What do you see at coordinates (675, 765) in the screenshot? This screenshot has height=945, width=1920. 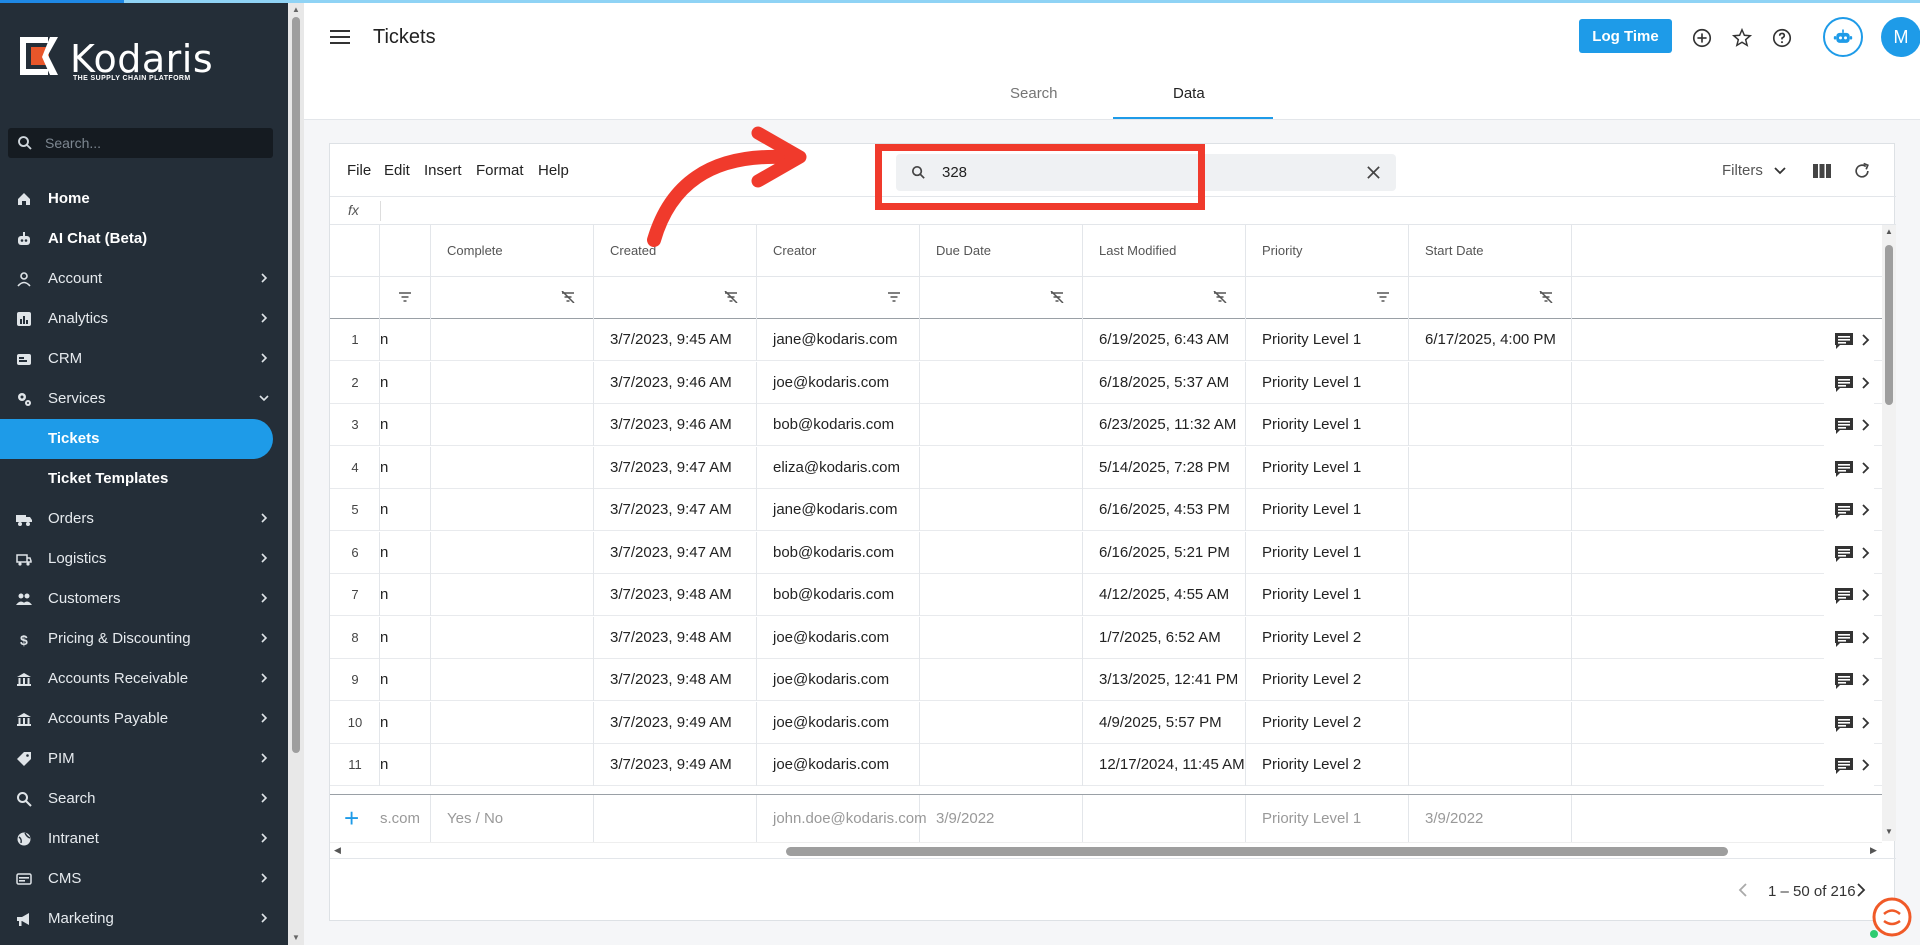 I see `cell-created: 3/7/2023, 9:49 AM` at bounding box center [675, 765].